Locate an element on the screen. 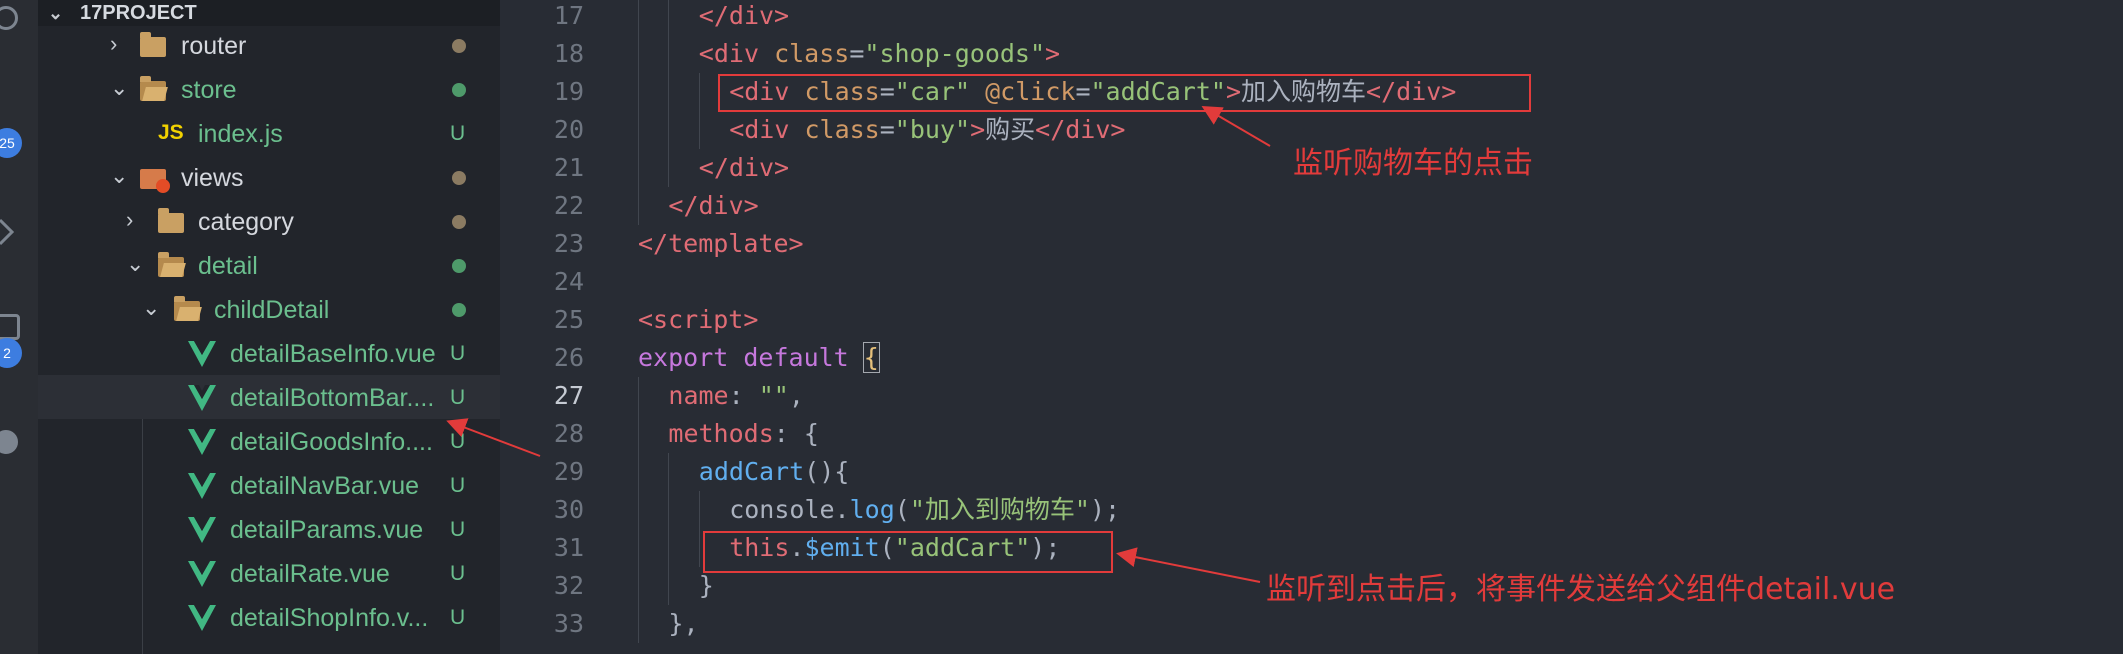 The width and height of the screenshot is (2123, 654). account-icon is located at coordinates (9, 18).